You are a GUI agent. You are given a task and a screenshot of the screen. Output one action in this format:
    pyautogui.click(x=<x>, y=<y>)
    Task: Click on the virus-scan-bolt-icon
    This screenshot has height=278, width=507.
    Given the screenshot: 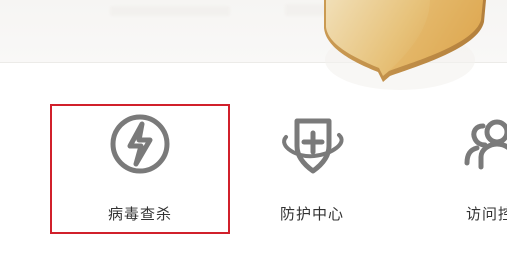 What is the action you would take?
    pyautogui.click(x=140, y=144)
    